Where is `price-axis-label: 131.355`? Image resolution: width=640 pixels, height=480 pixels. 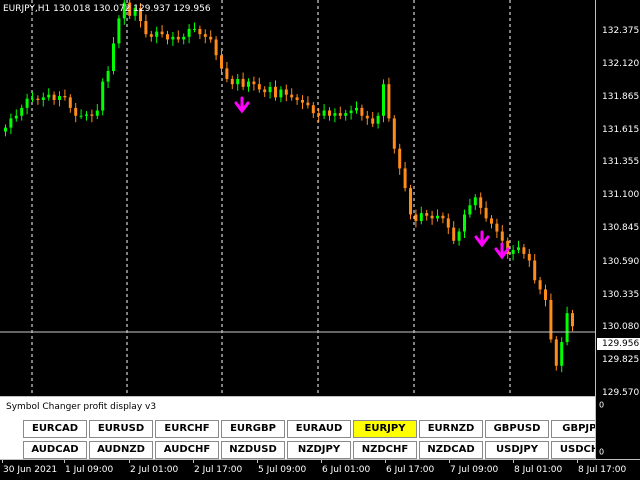 price-axis-label: 131.355 is located at coordinates (621, 162).